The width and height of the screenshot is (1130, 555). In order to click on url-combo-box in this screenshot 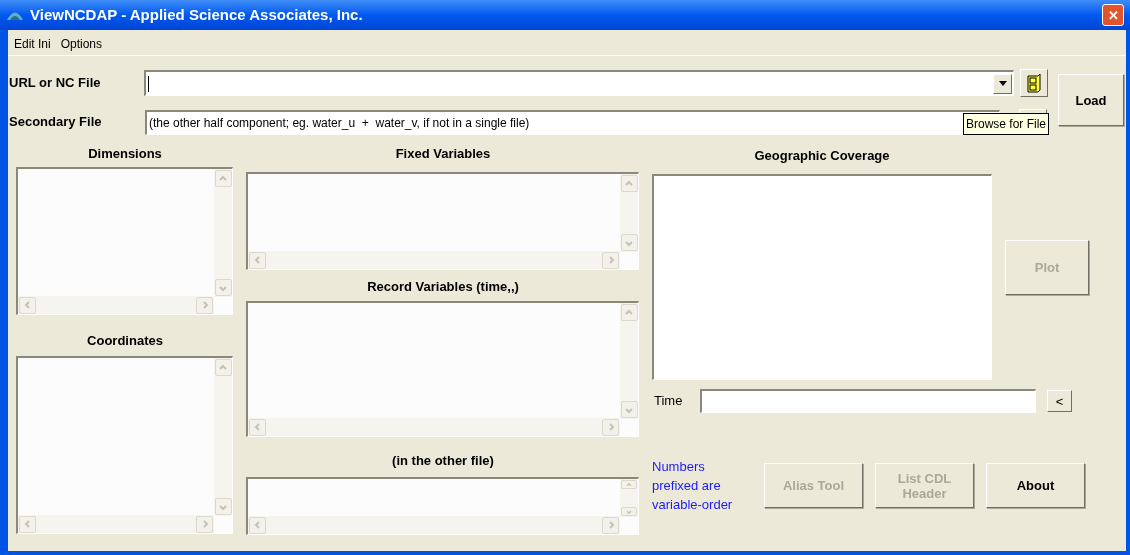, I will do `click(579, 83)`.